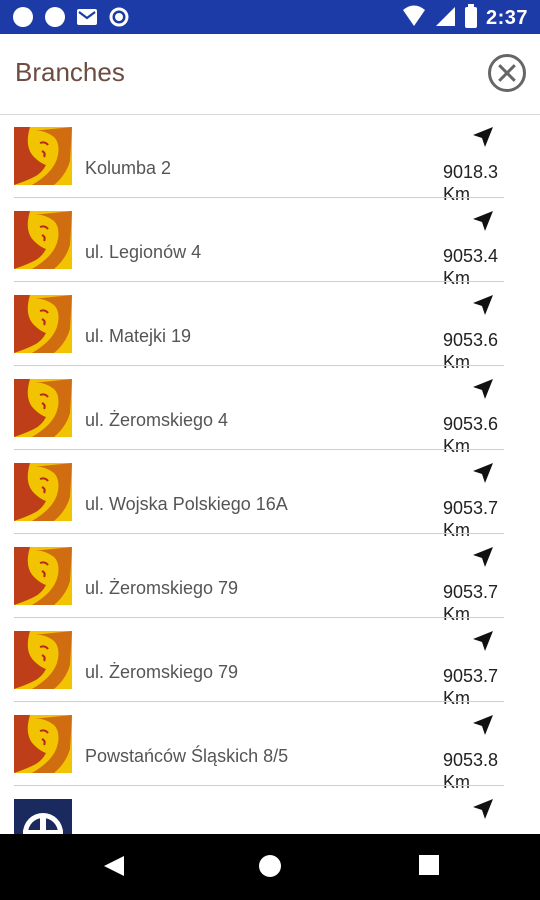 The width and height of the screenshot is (540, 900). Describe the element at coordinates (471, 760) in the screenshot. I see `distance-value: 9053.8` at that location.